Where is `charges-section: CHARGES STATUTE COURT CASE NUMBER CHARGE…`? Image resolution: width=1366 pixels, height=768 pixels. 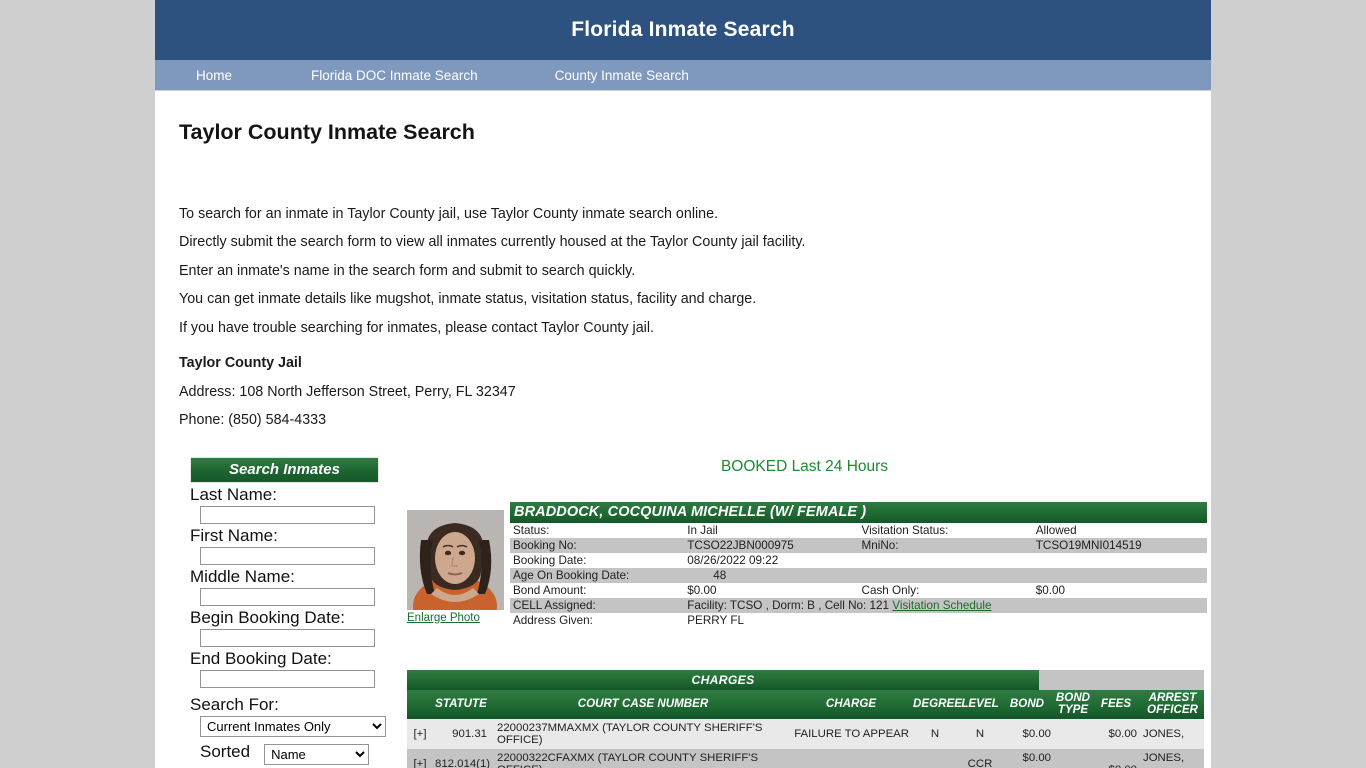
charges-section: CHARGES STATUTE COURT CASE NUMBER CHARGE… is located at coordinates (805, 718).